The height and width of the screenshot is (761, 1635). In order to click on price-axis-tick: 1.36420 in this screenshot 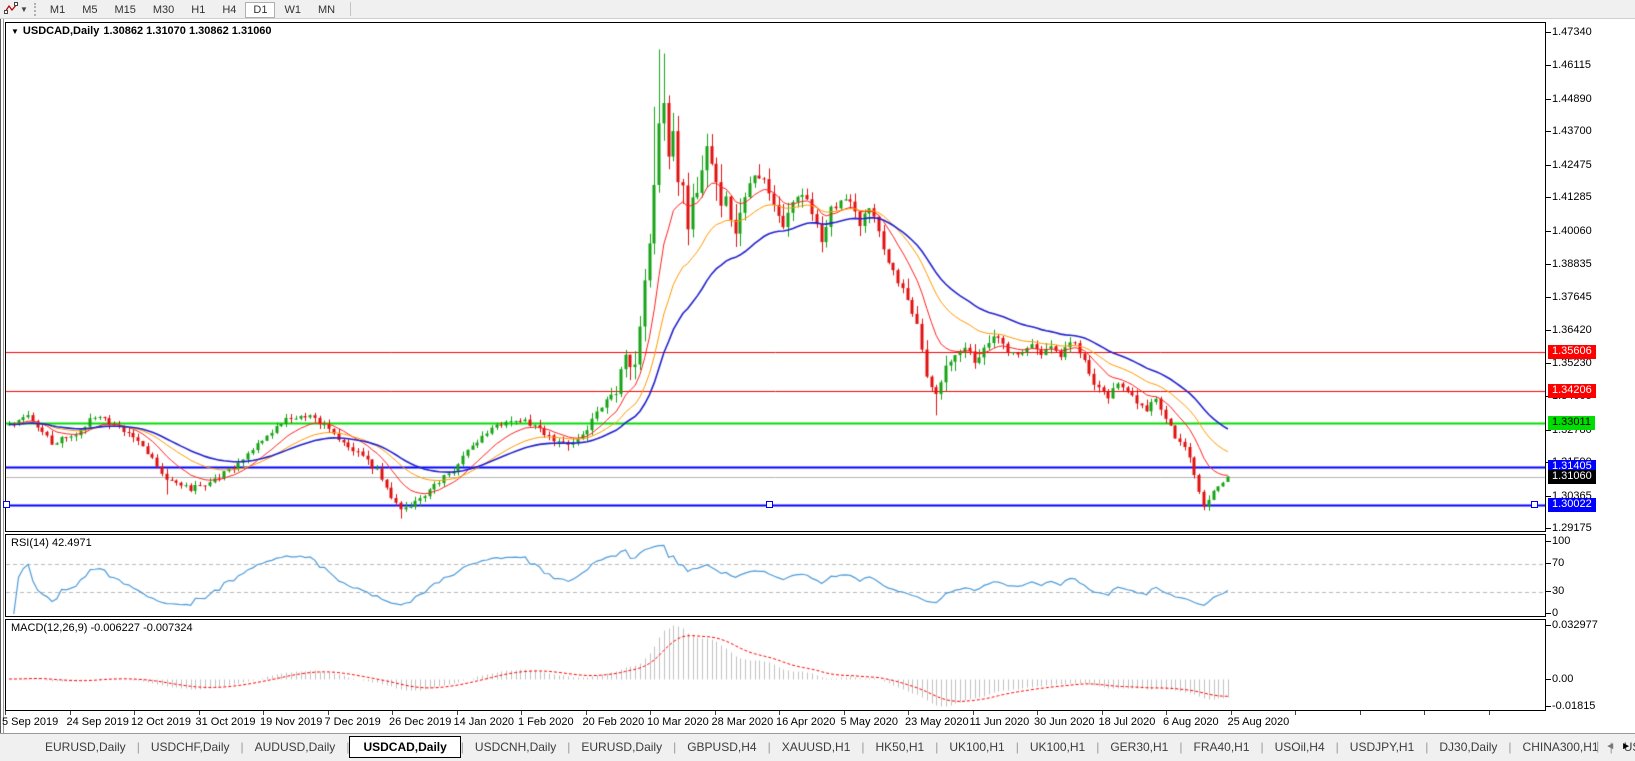, I will do `click(1569, 330)`.